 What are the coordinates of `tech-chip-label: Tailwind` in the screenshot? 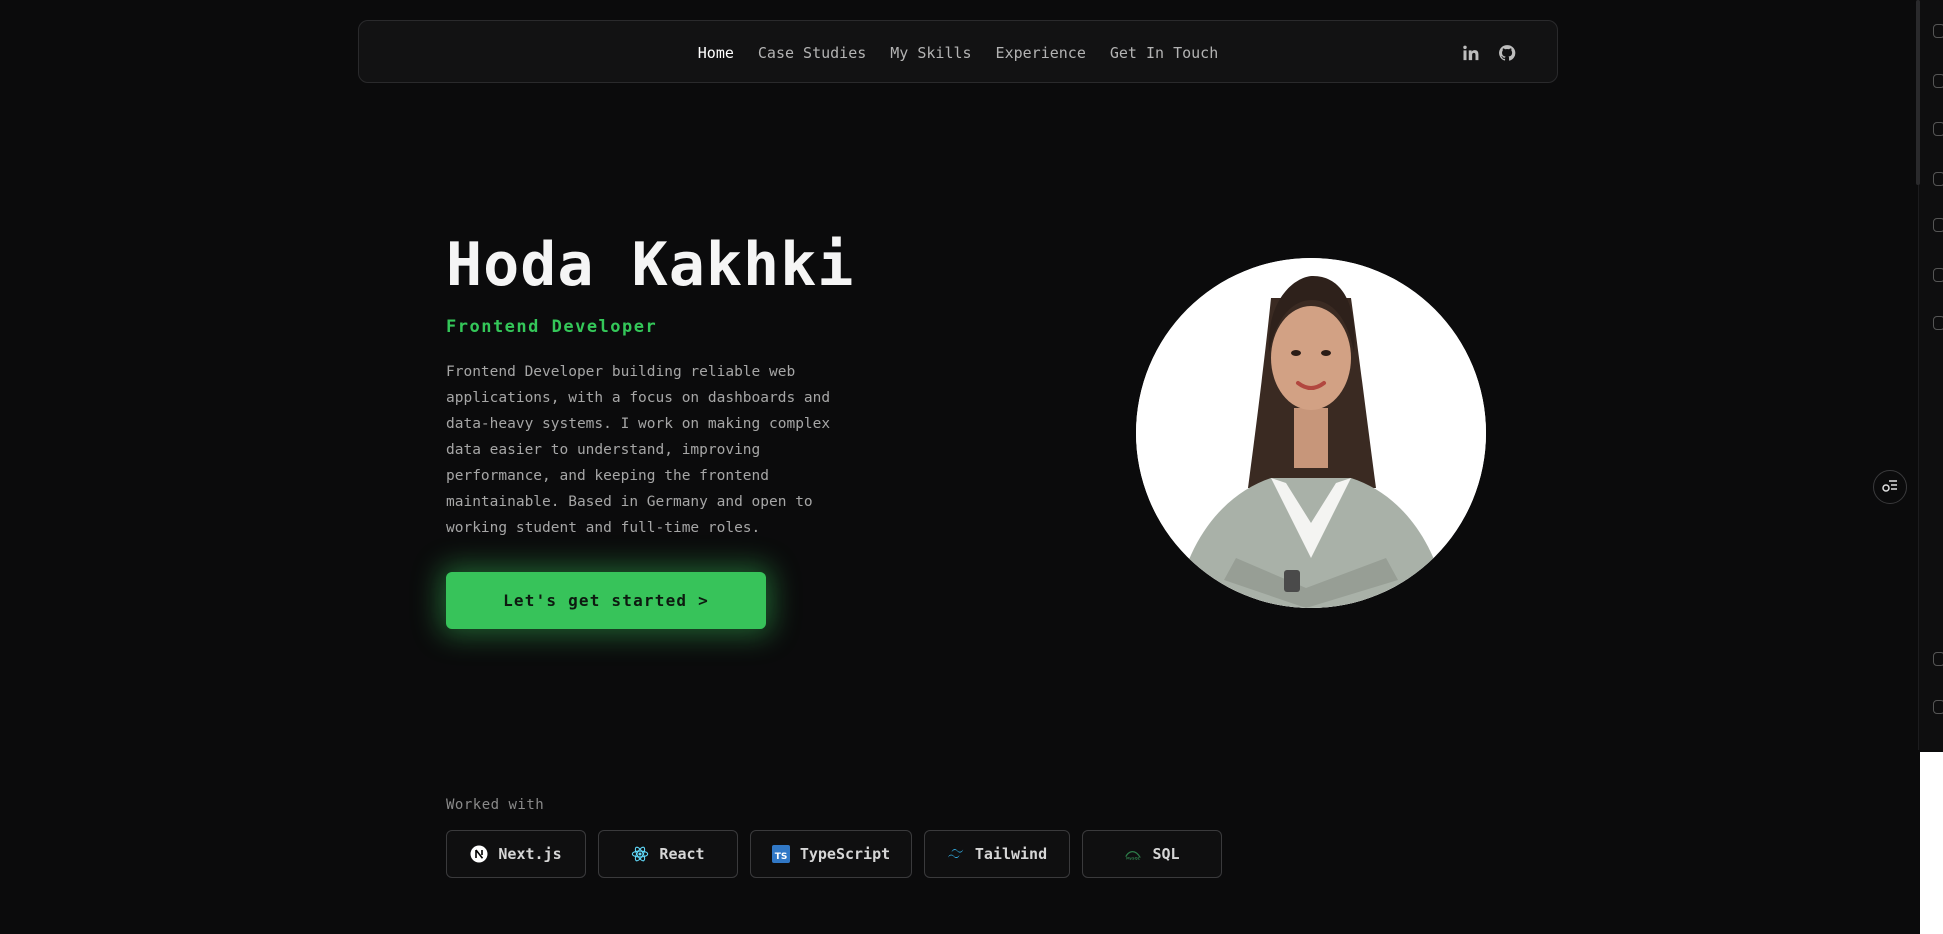 It's located at (1011, 854).